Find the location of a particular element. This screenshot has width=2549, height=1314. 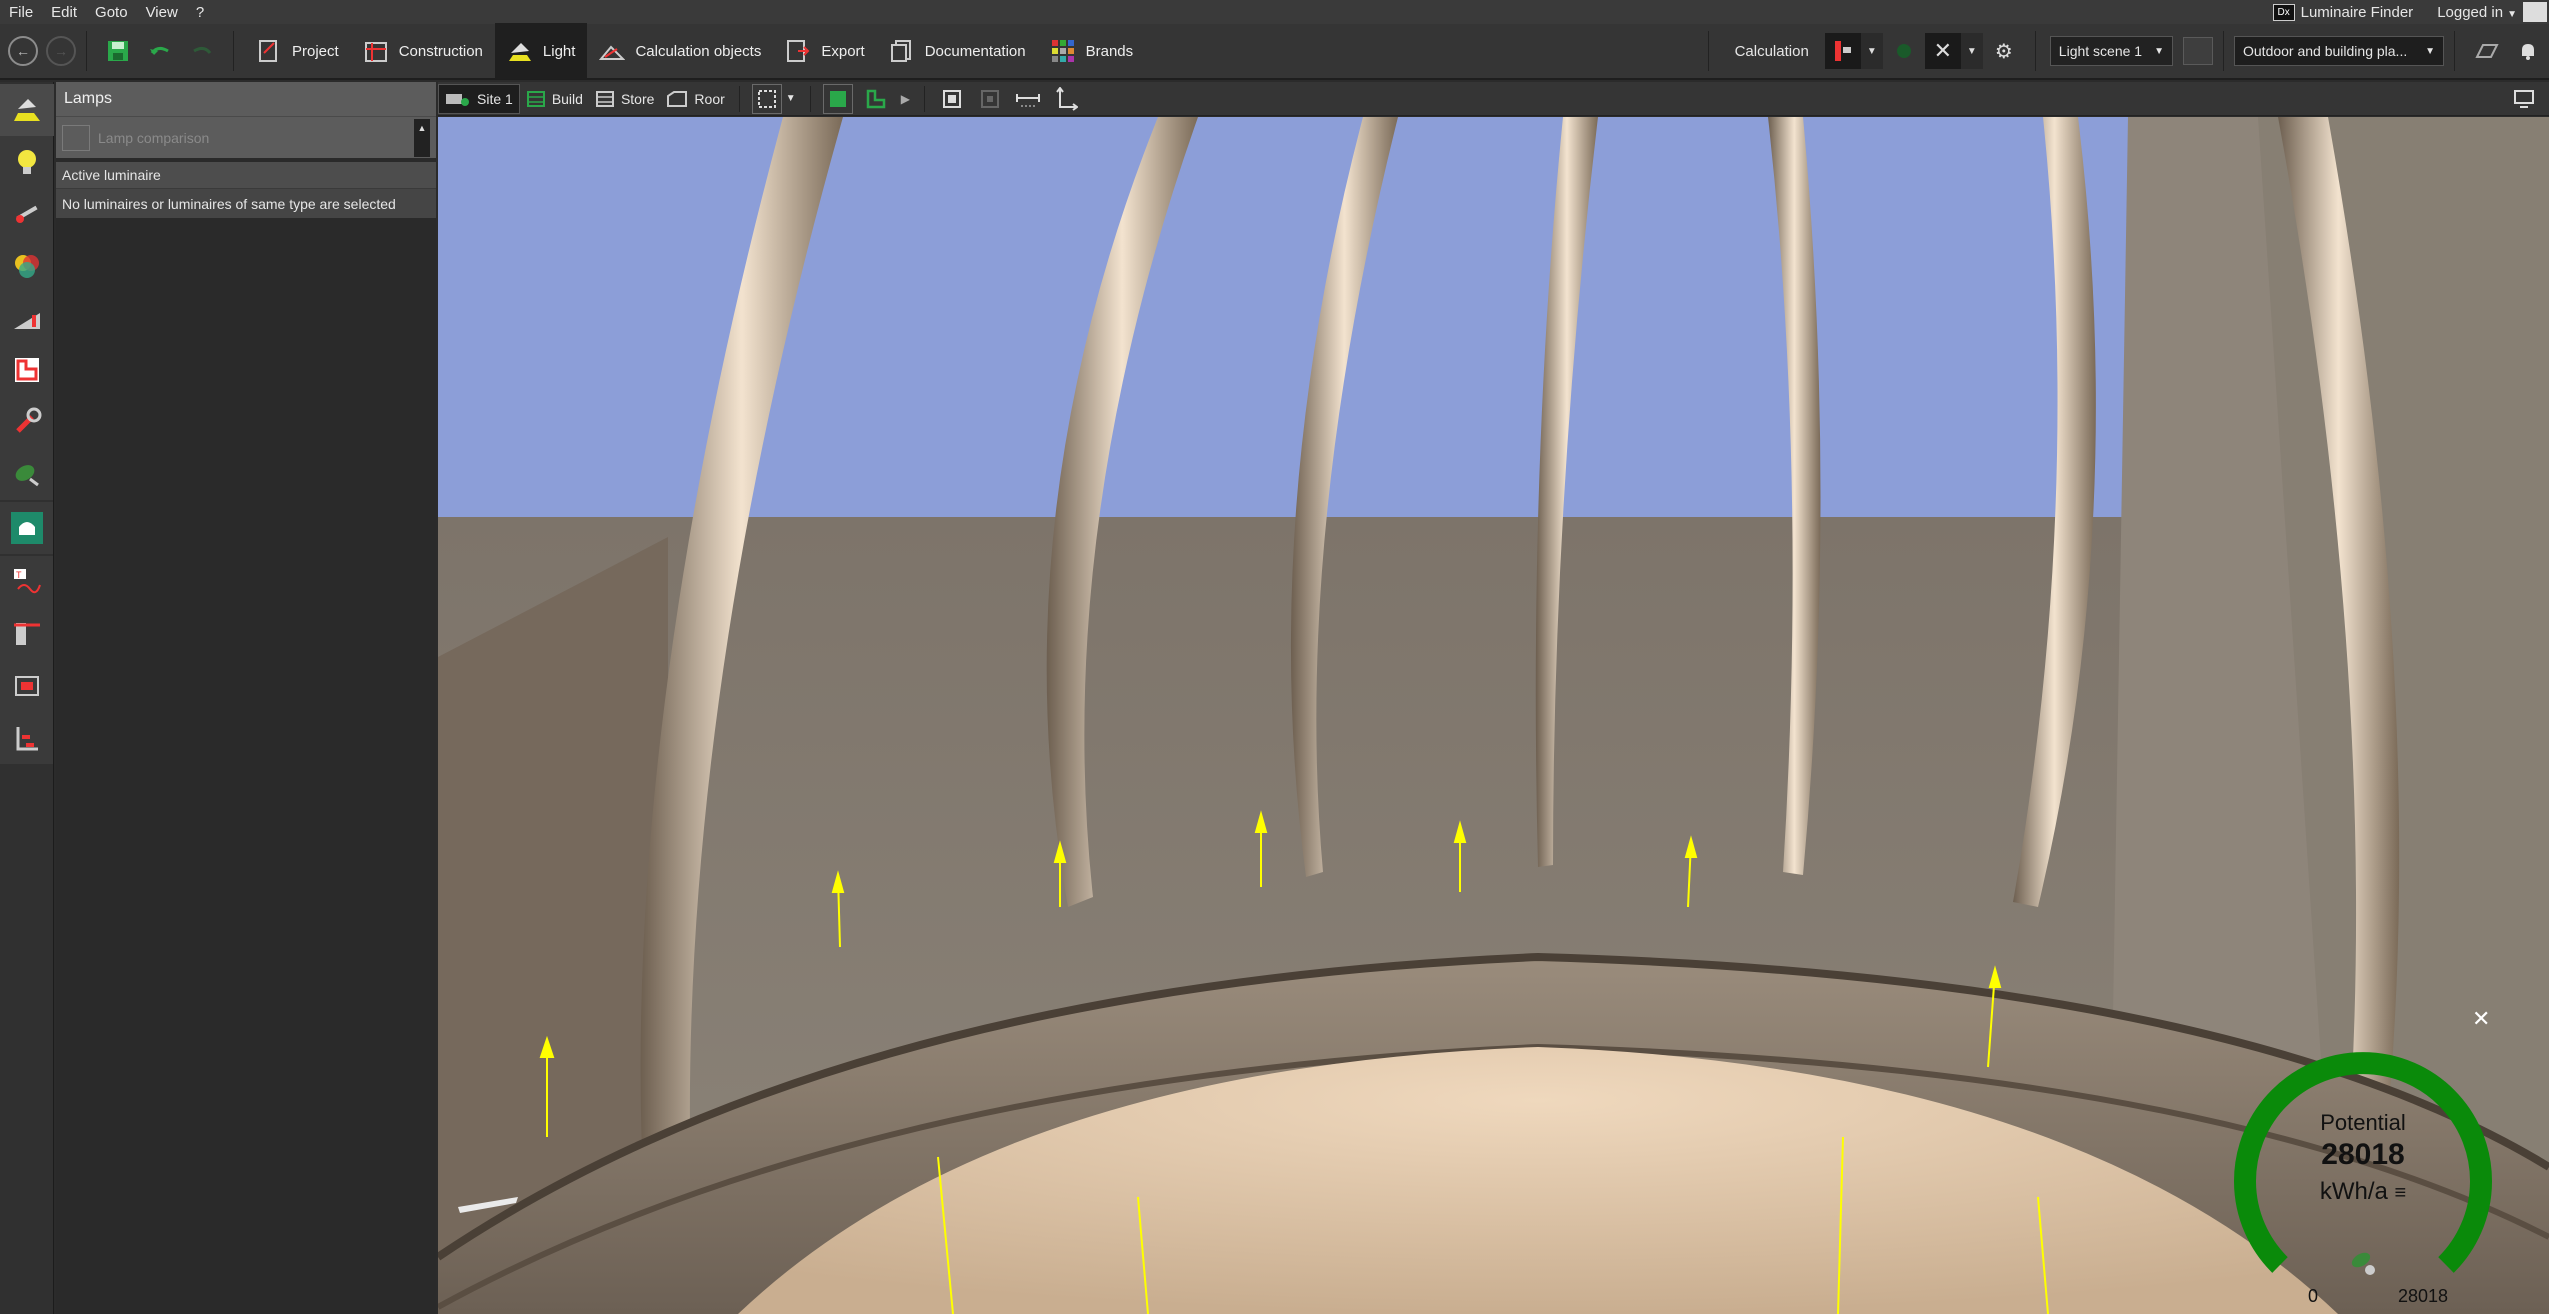

cutting-plane-icon is located at coordinates (27, 634).